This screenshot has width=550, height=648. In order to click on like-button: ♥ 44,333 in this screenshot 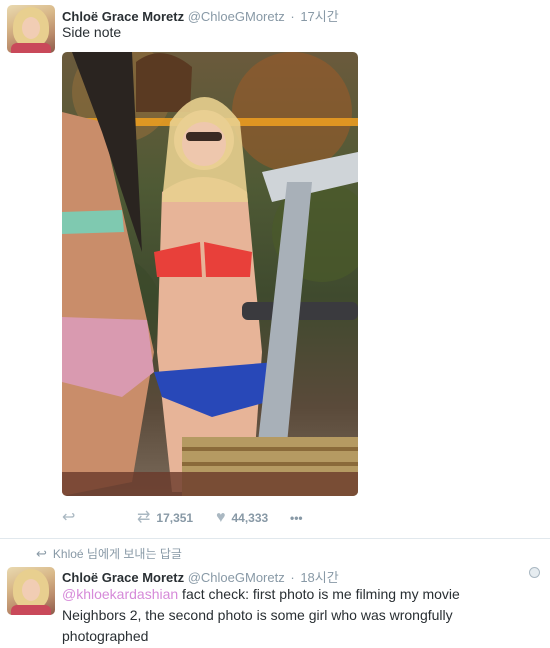, I will do `click(242, 518)`.